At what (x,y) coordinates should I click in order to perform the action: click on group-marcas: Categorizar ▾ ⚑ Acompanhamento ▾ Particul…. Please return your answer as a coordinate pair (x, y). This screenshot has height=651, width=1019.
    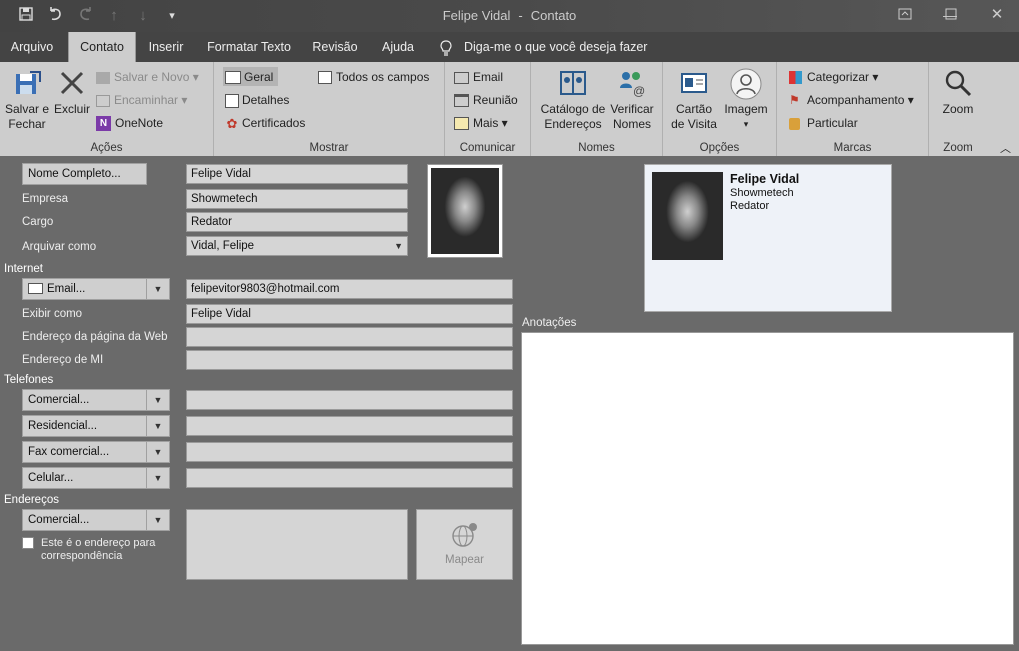
    Looking at the image, I should click on (853, 109).